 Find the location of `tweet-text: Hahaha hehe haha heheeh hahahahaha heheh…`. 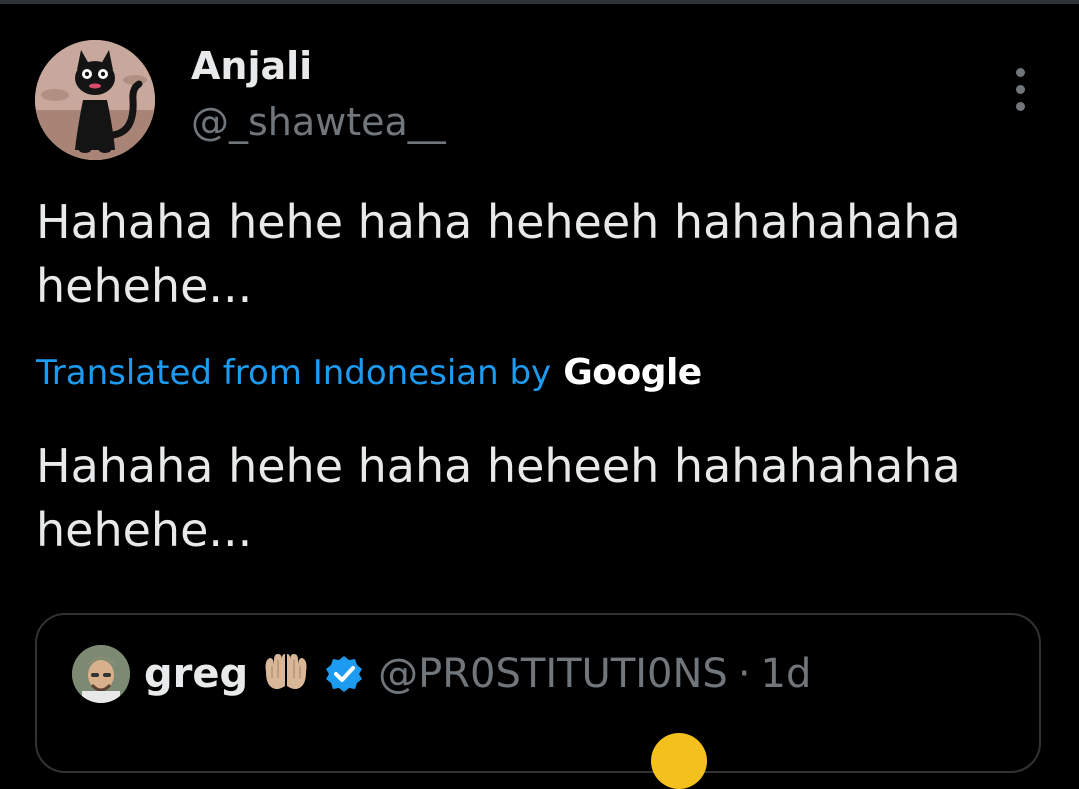

tweet-text: Hahaha hehe haha heheeh hahahahaha heheh… is located at coordinates (498, 254).